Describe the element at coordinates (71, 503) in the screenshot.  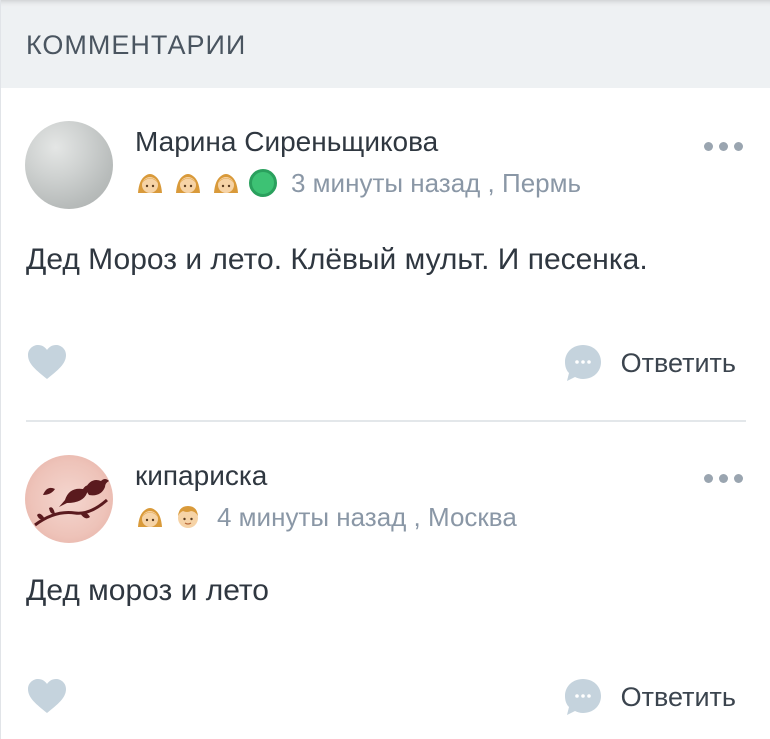
I see `birds-on-branch-icon` at that location.